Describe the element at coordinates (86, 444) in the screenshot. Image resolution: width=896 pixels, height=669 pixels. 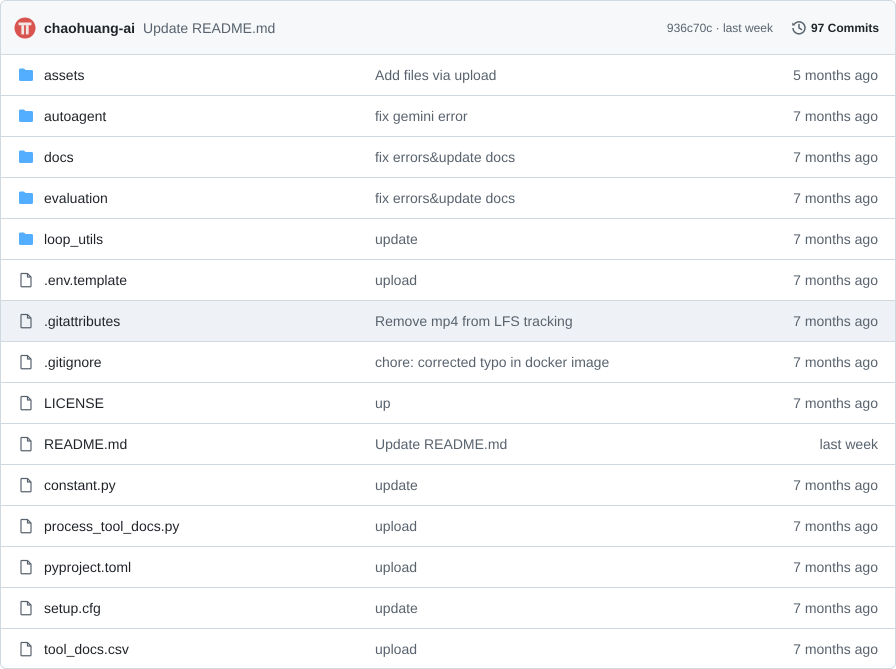
I see `file-name-link: README.md` at that location.